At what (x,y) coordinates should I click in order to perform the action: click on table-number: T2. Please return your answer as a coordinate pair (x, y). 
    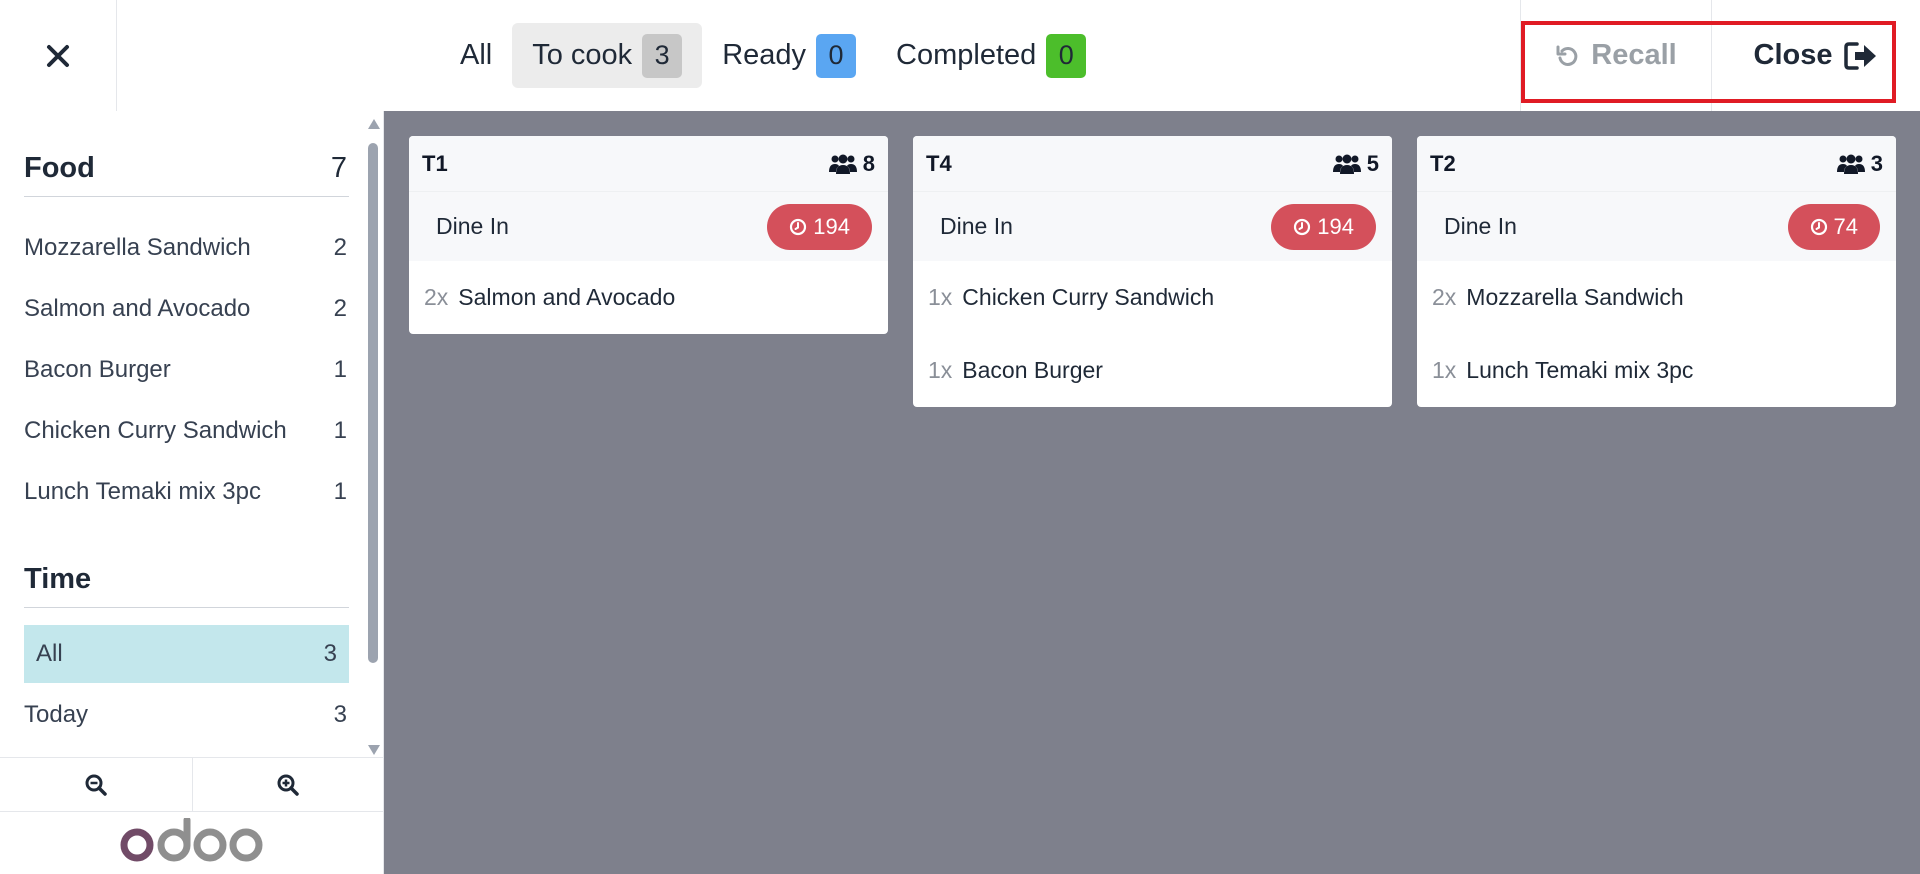
    Looking at the image, I should click on (1443, 163).